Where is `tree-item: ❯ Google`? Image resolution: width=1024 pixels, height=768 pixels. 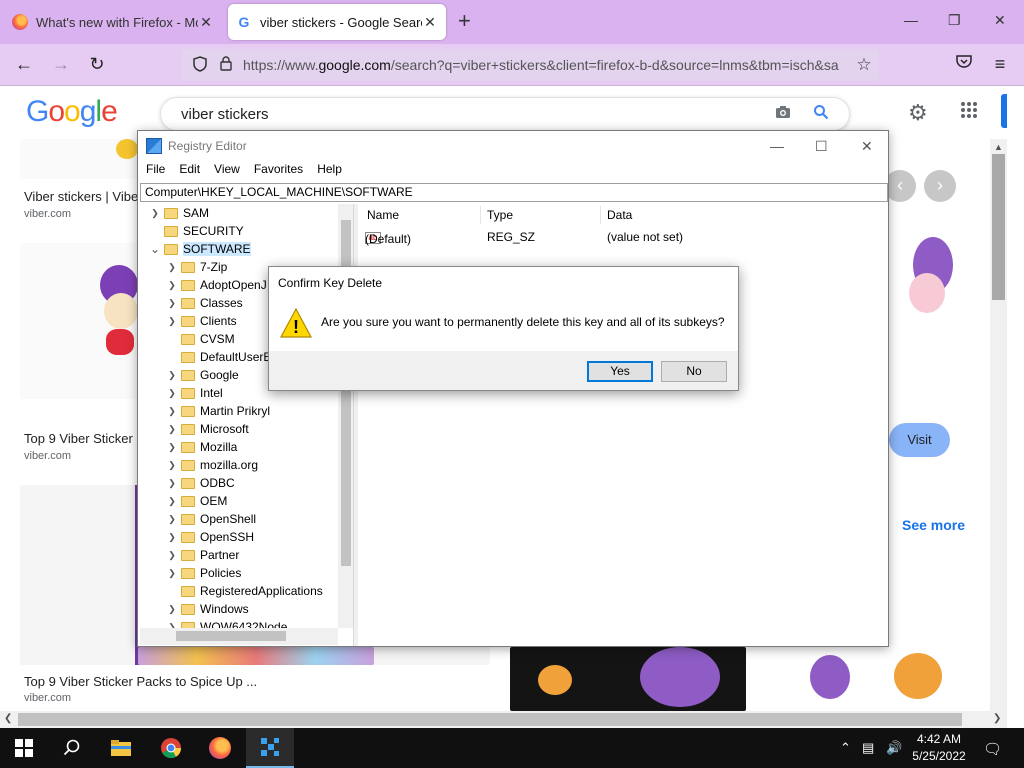
tree-item: ❯ Google is located at coordinates (201, 375).